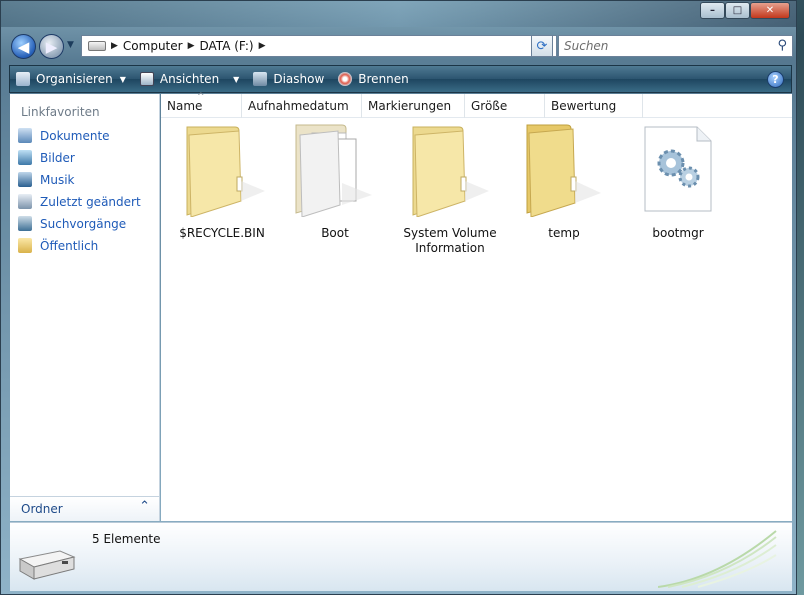 The height and width of the screenshot is (595, 804). Describe the element at coordinates (450, 240) in the screenshot. I see `file-name: System Volume Information` at that location.